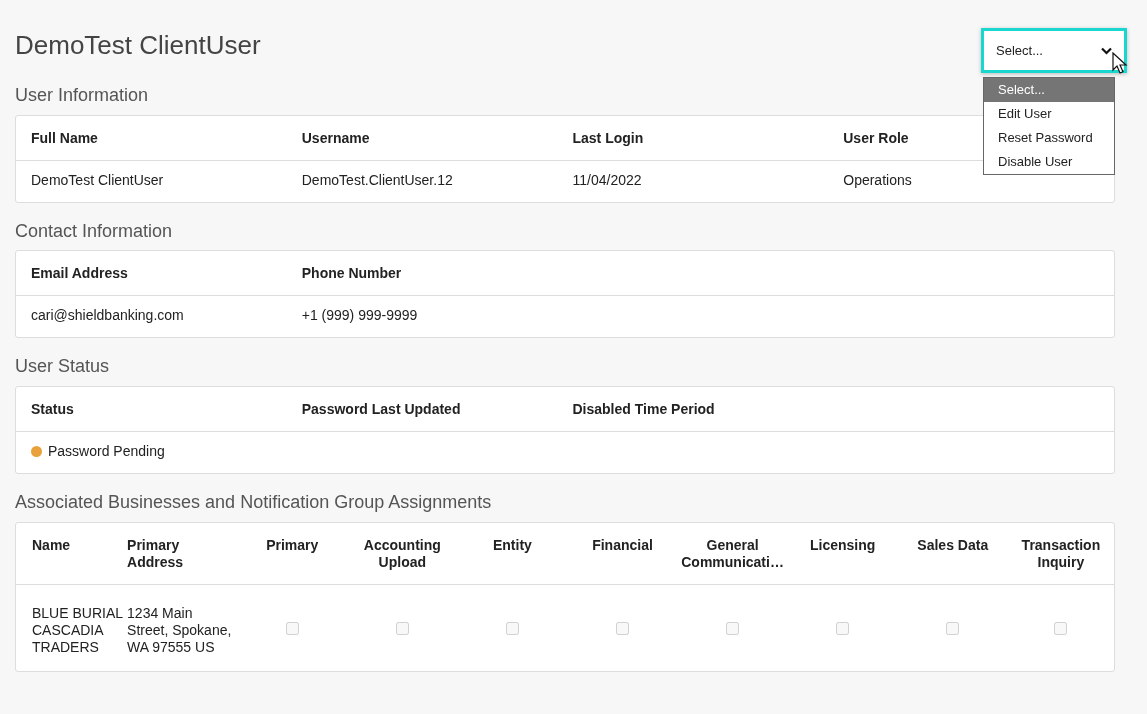 Image resolution: width=1147 pixels, height=714 pixels. I want to click on table-cell: DemoTest.ClientUser.12, so click(377, 179).